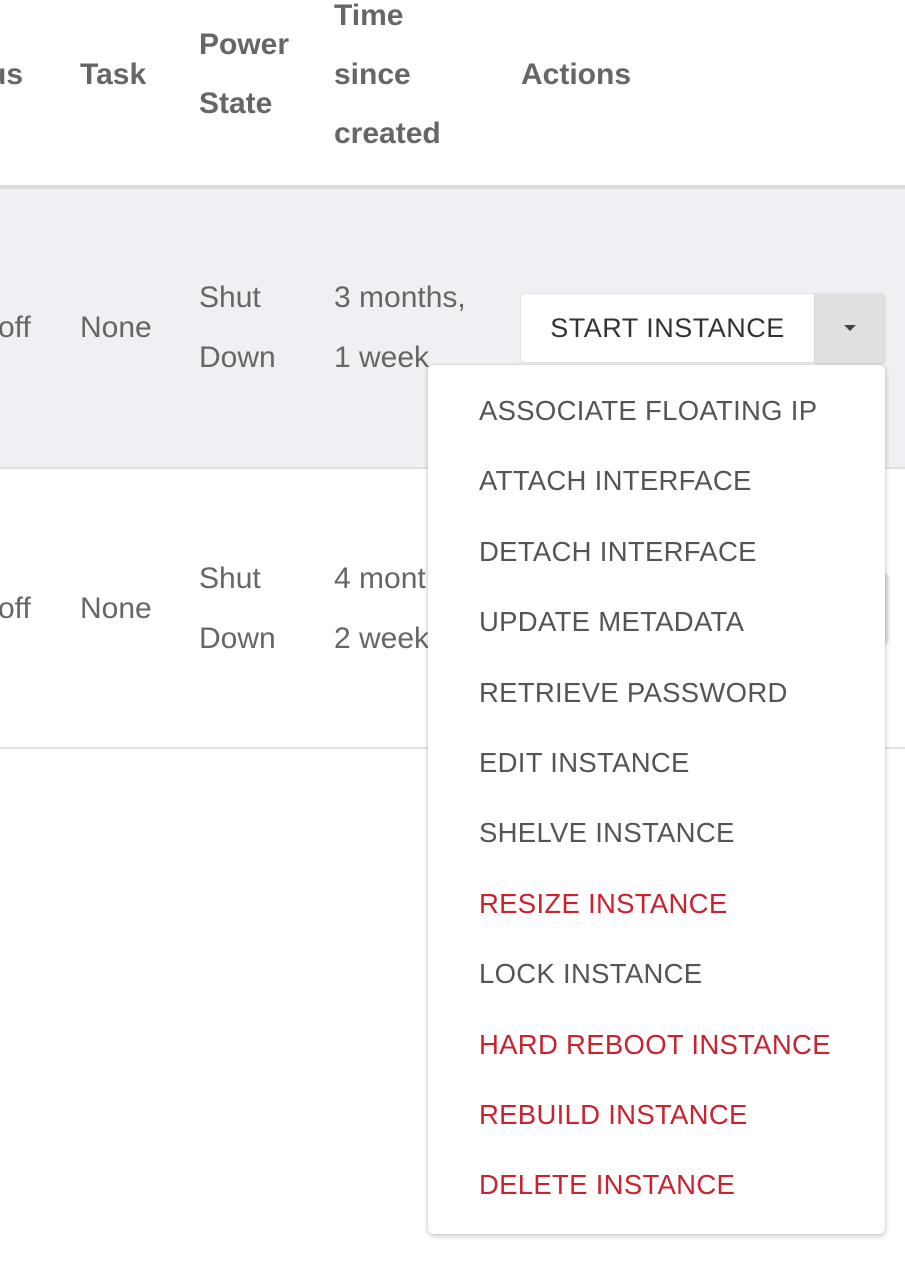  Describe the element at coordinates (656, 1115) in the screenshot. I see `menu-item-rebuild-instance: REBUILD INSTANCE` at that location.